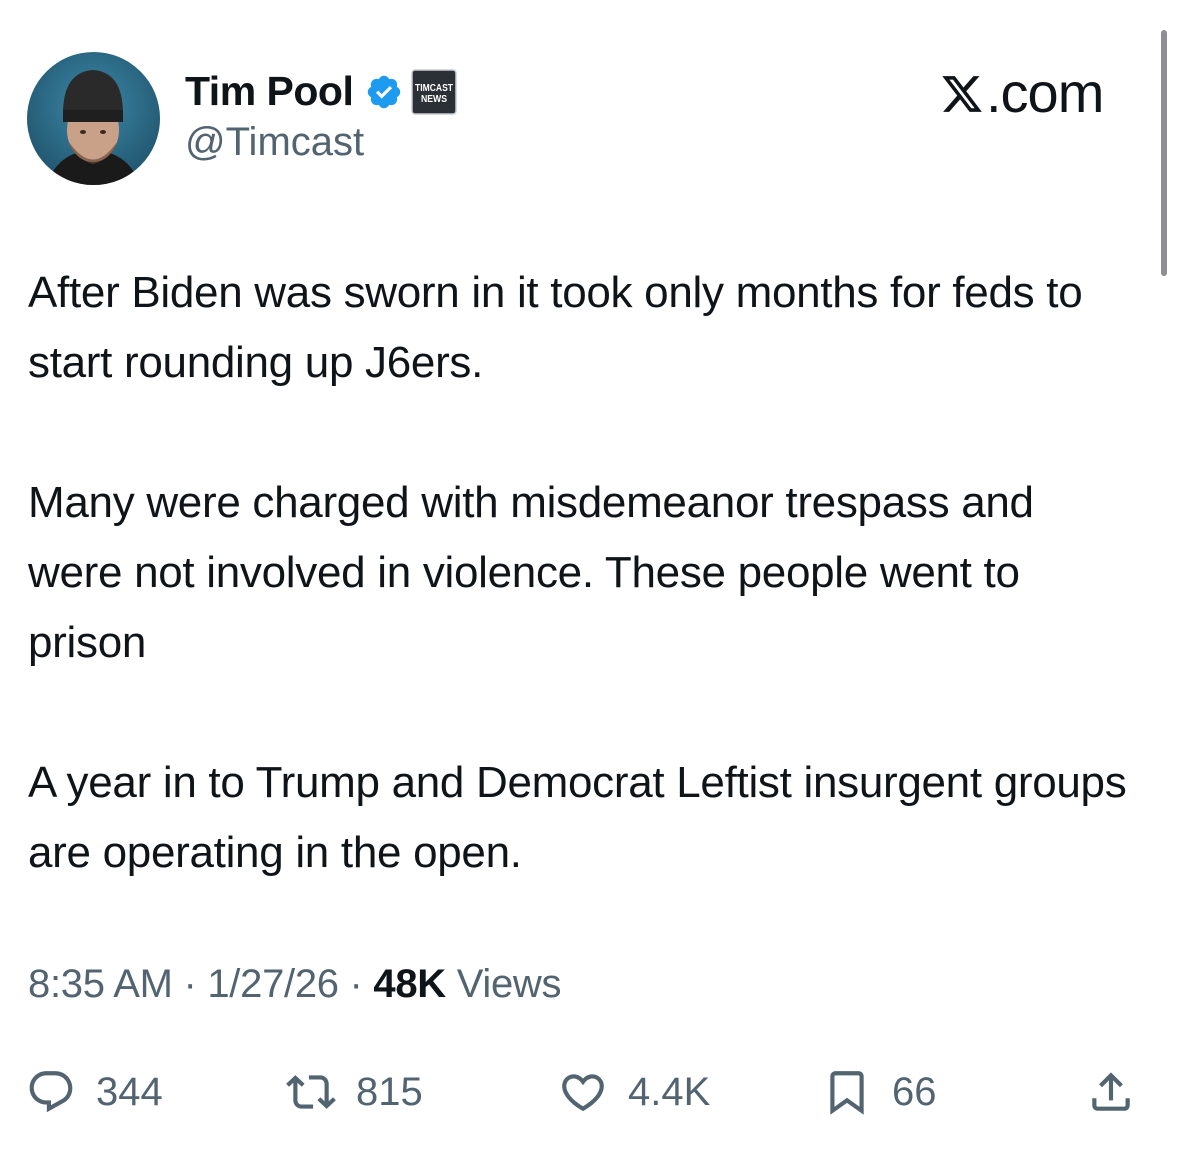 The width and height of the screenshot is (1179, 1162). I want to click on share-icon, so click(1111, 1091).